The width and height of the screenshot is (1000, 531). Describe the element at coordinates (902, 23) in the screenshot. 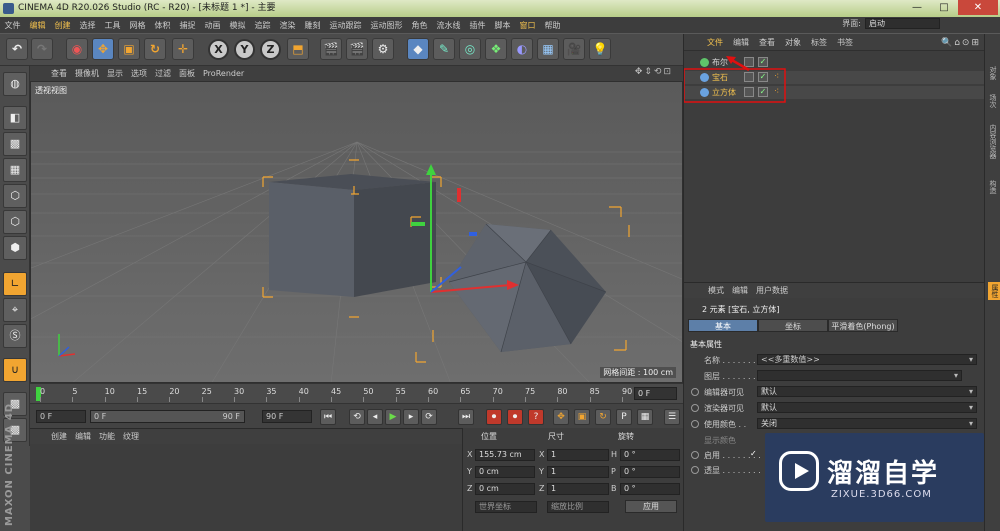

I see `layout-dropdown: 启动` at that location.